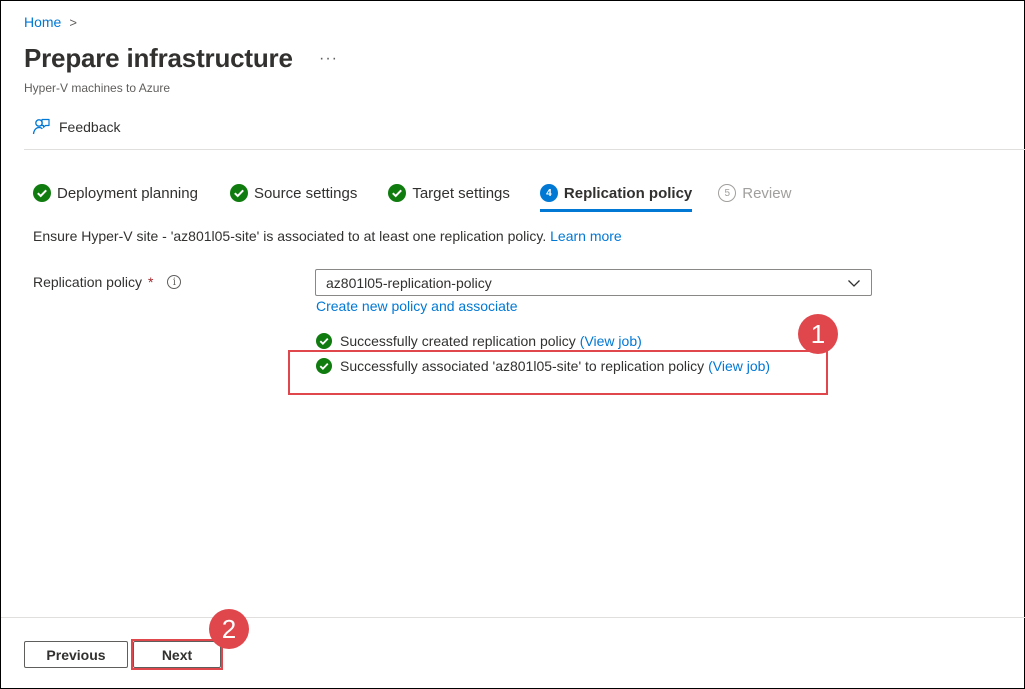 Image resolution: width=1025 pixels, height=689 pixels. What do you see at coordinates (158, 58) in the screenshot?
I see `page-title: Prepare infrastructure` at bounding box center [158, 58].